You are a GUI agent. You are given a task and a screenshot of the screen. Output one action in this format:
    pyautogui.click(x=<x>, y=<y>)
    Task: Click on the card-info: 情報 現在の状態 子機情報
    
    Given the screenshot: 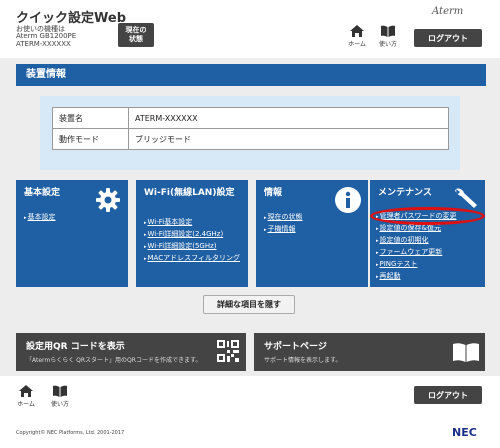 What is the action you would take?
    pyautogui.click(x=312, y=233)
    